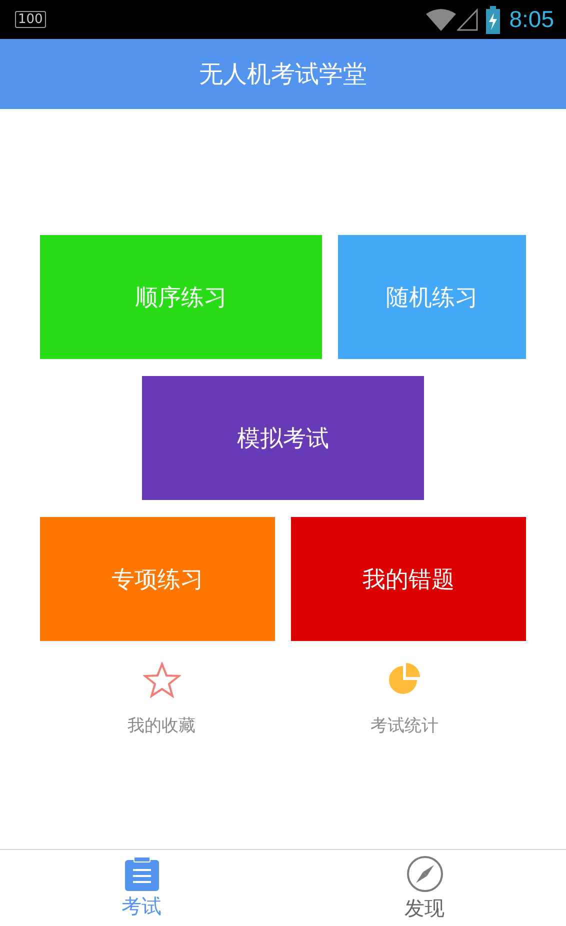  Describe the element at coordinates (493, 20) in the screenshot. I see `battery-icon` at that location.